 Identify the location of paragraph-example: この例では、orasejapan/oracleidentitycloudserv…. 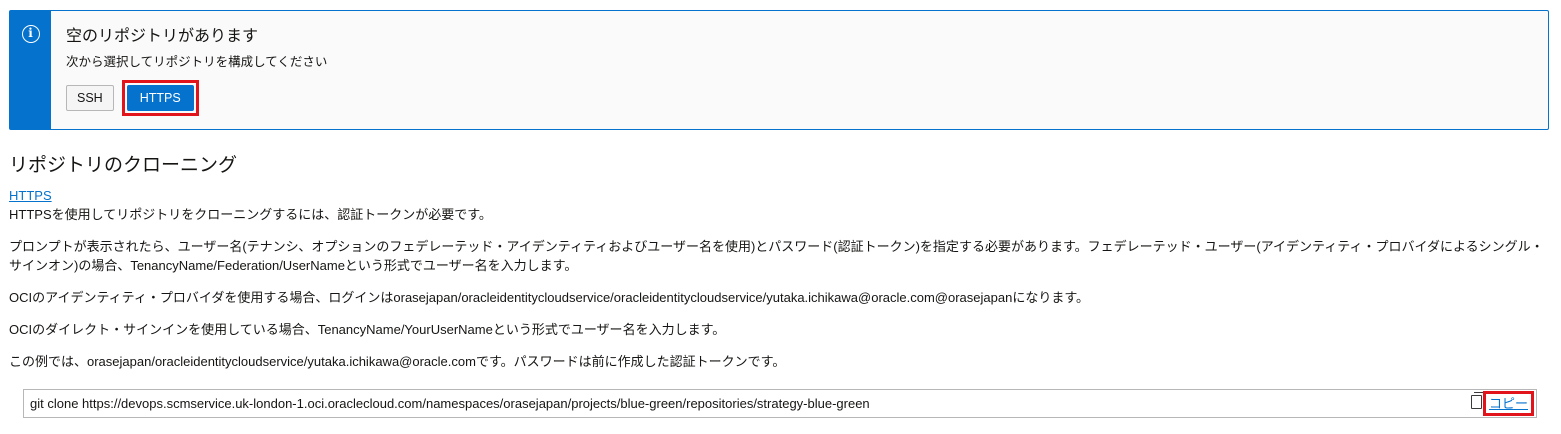
(397, 361).